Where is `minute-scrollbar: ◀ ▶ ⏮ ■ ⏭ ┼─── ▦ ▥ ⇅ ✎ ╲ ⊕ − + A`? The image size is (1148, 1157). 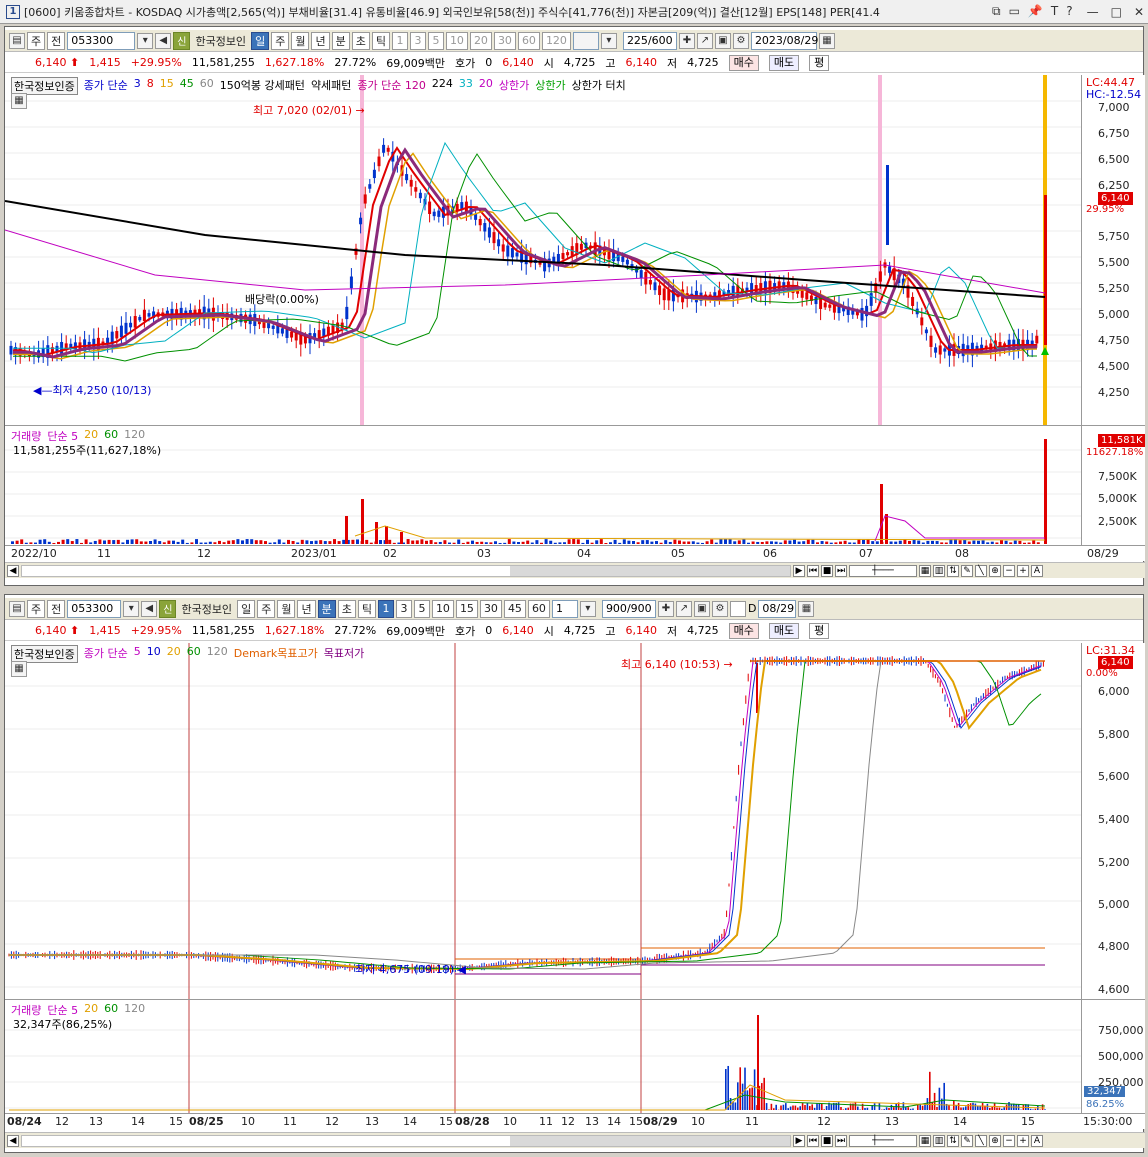 minute-scrollbar: ◀ ▶ ⏮ ■ ⏭ ┼─── ▦ ▥ ⇅ ✎ ╲ ⊕ − + A is located at coordinates (575, 1140).